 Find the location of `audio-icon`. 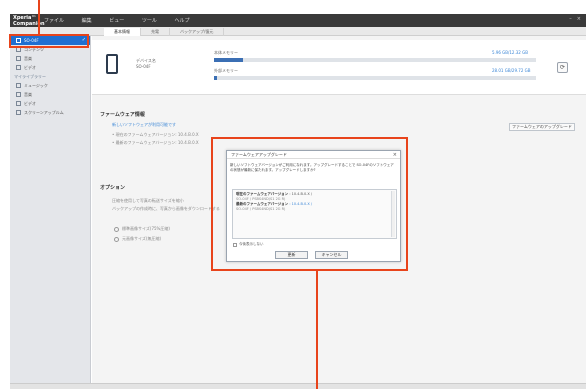

audio-icon is located at coordinates (18, 94).